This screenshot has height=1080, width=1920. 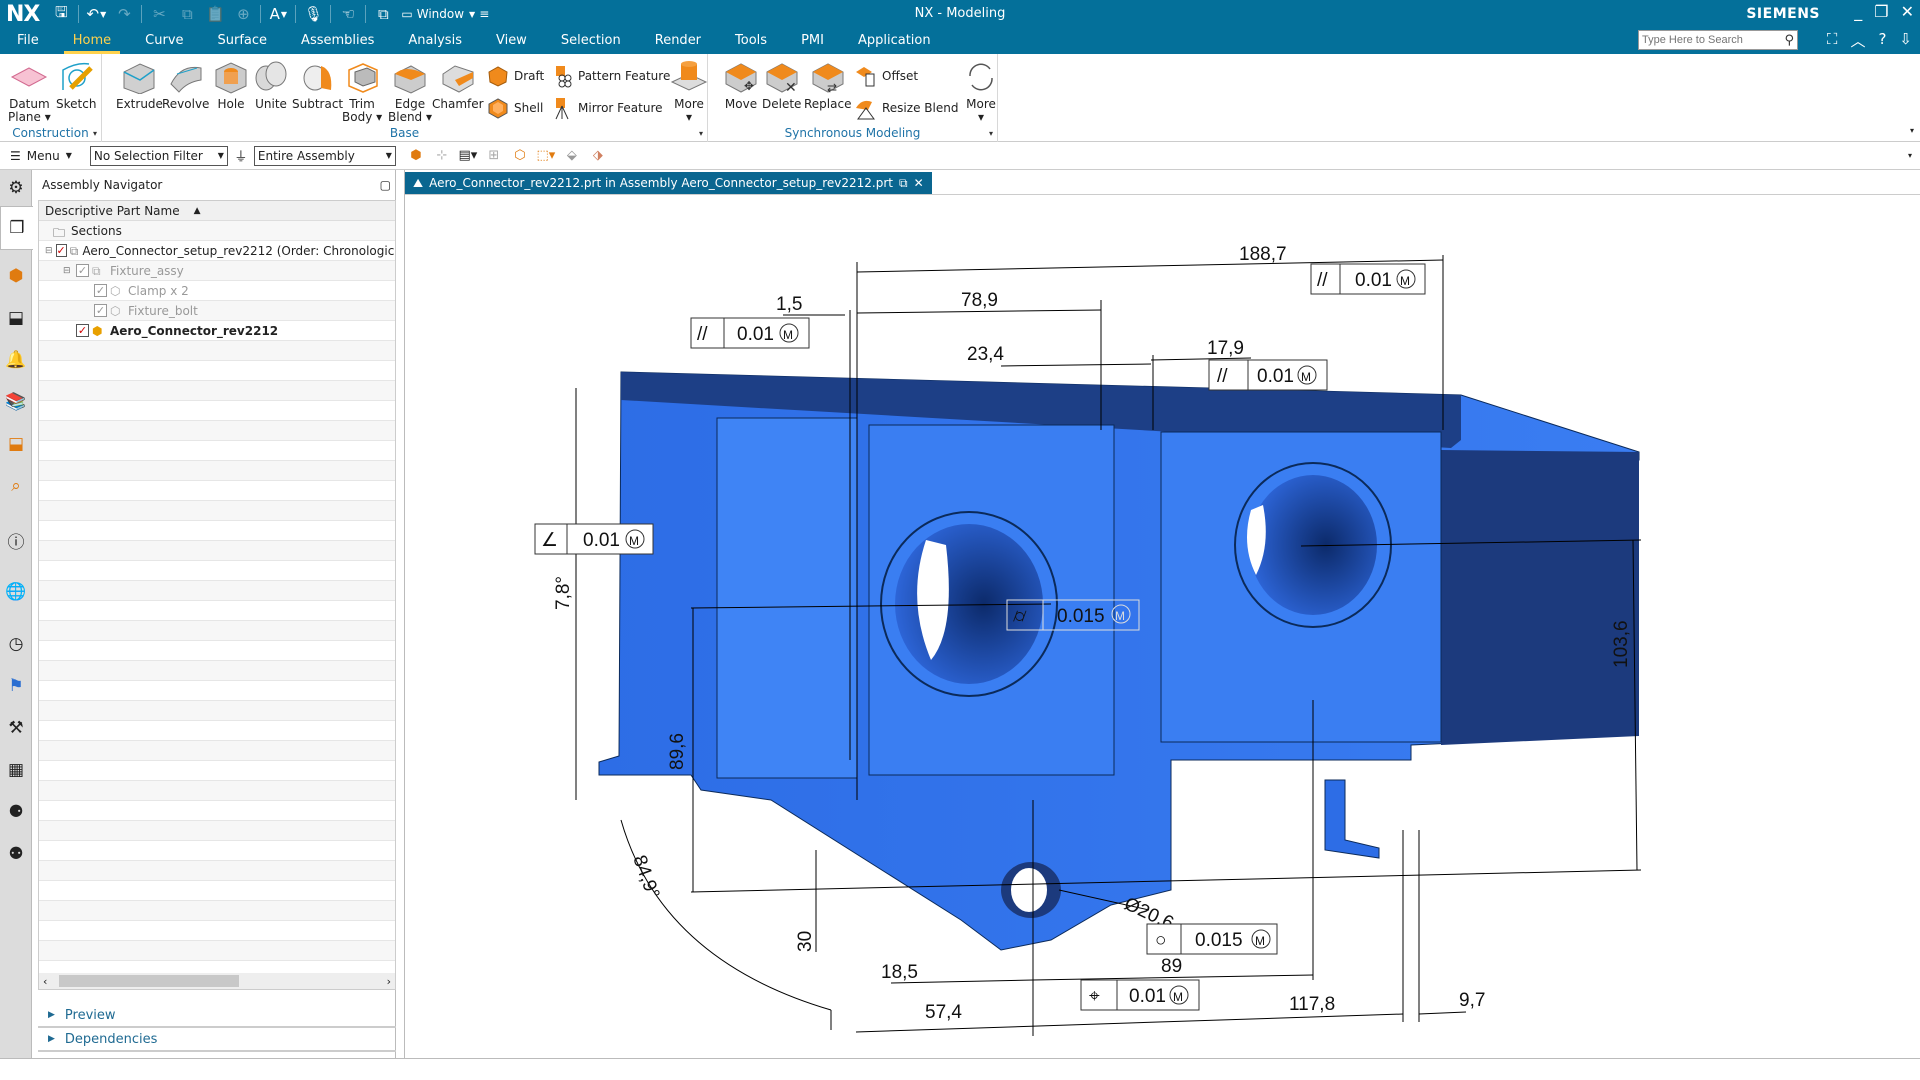 What do you see at coordinates (1707, 40) in the screenshot?
I see `search-input` at bounding box center [1707, 40].